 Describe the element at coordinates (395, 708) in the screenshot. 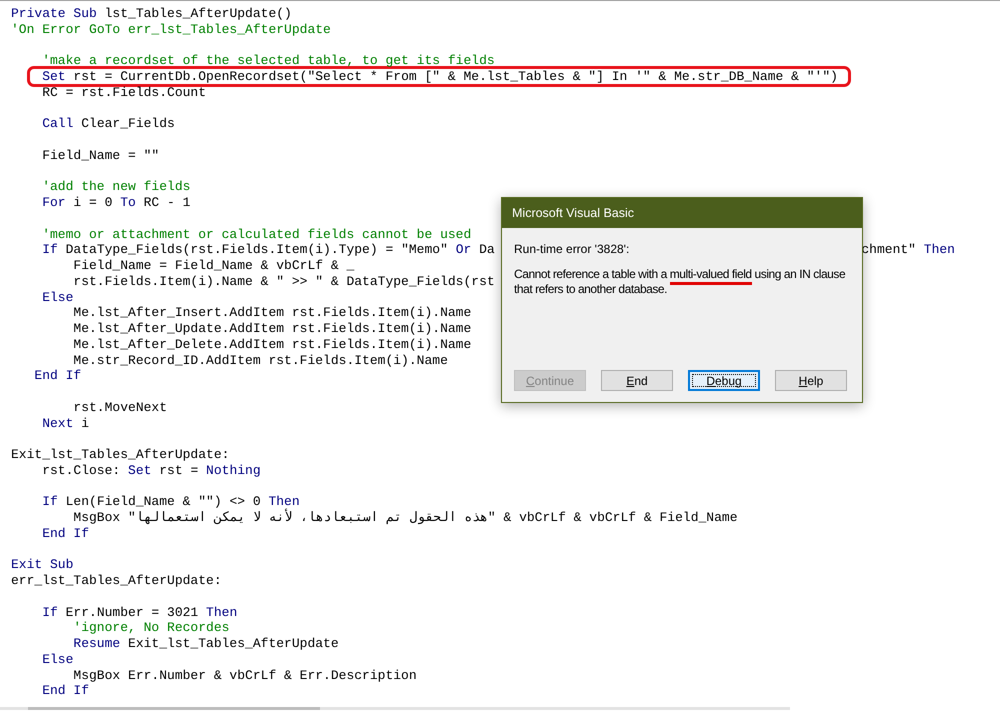

I see `horizontal-scrollbar` at that location.